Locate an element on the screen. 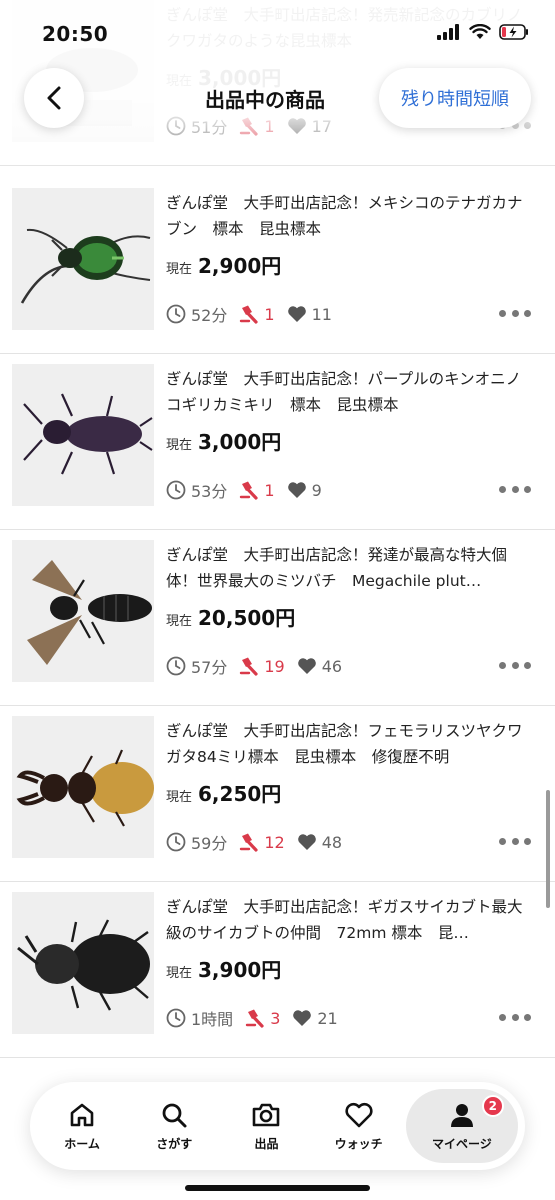  price-row: 現在 6,250円 is located at coordinates (223, 792).